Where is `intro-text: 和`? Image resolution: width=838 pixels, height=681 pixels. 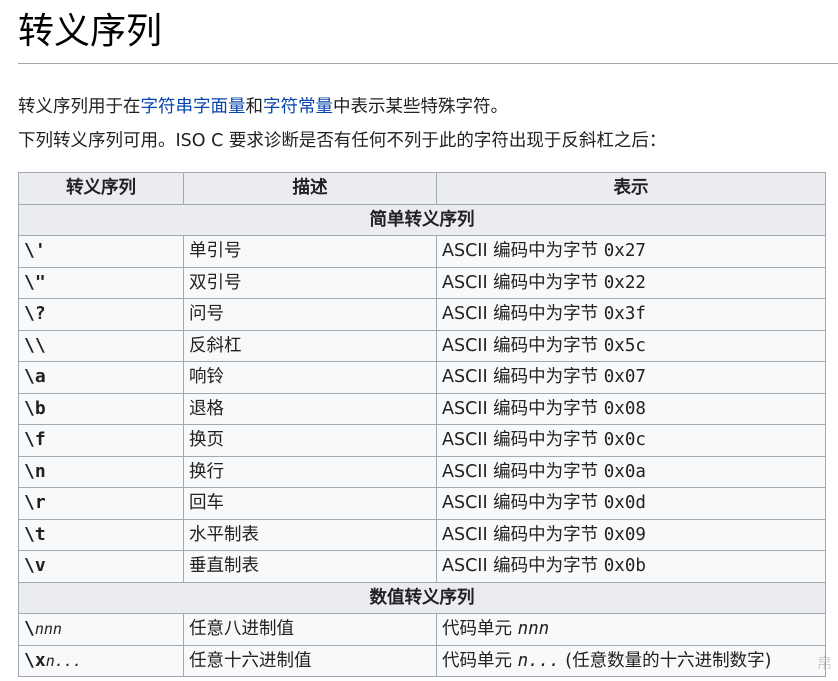 intro-text: 和 is located at coordinates (254, 107).